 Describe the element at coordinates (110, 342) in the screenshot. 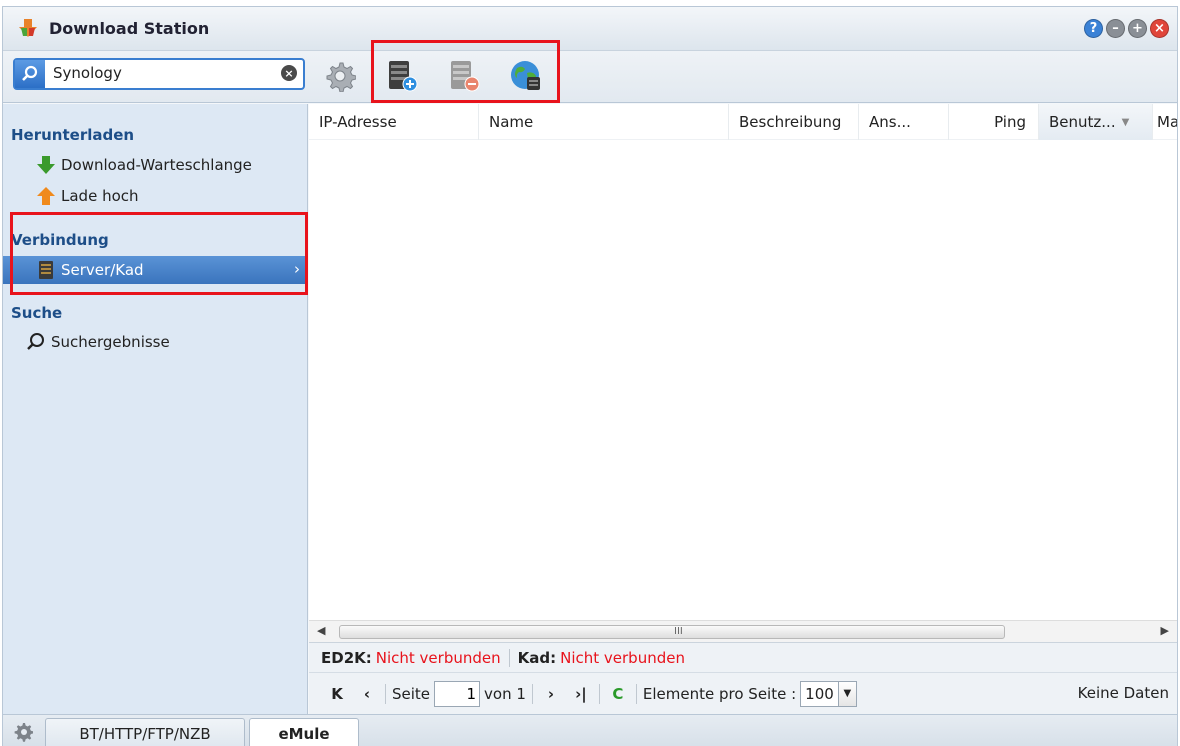

I see `sidebar-item-label: Suchergebnisse` at that location.